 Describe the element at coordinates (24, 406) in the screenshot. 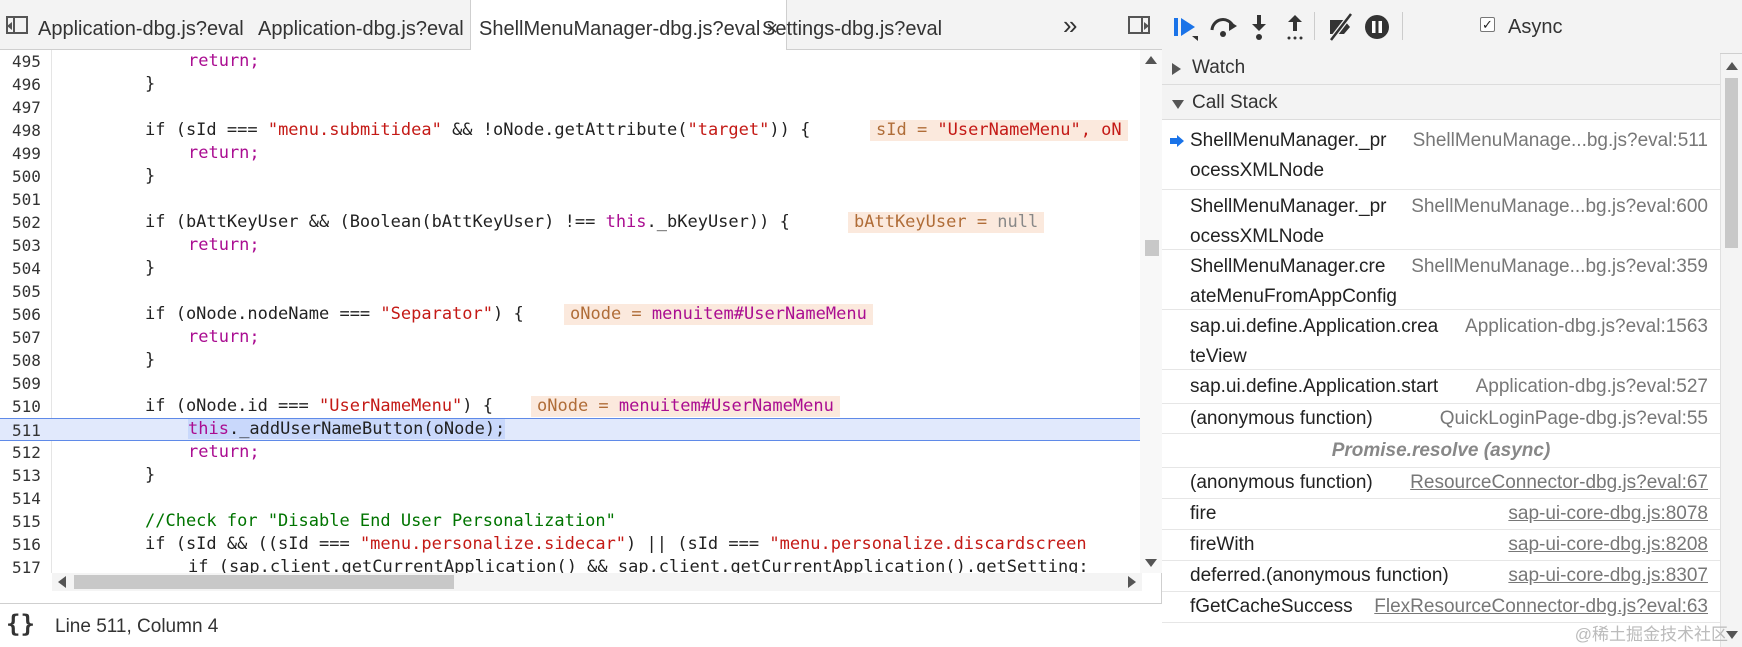

I see `line-number: 510` at that location.